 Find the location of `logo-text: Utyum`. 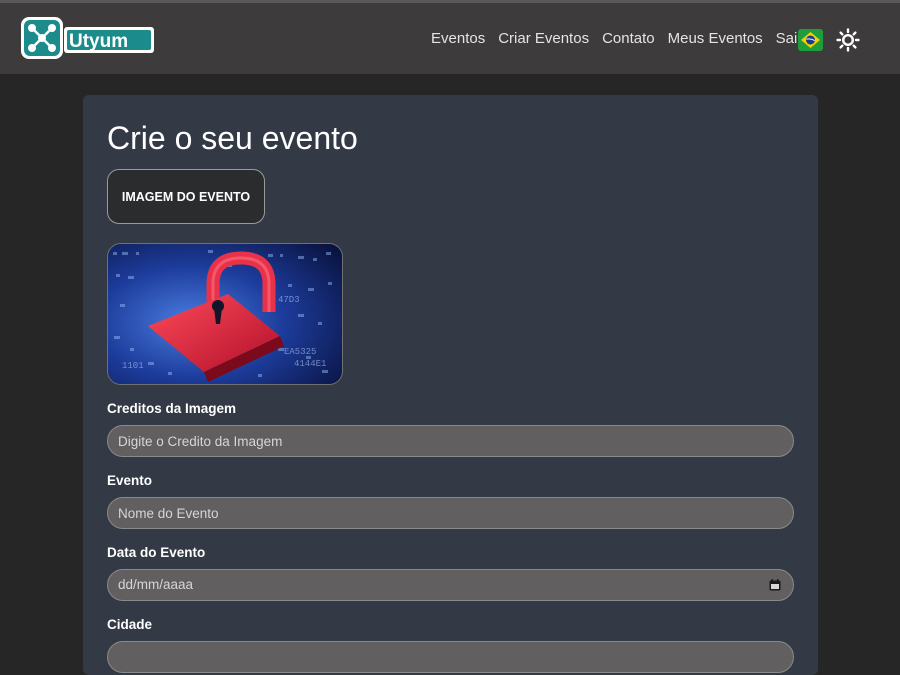

logo-text: Utyum is located at coordinates (98, 41).